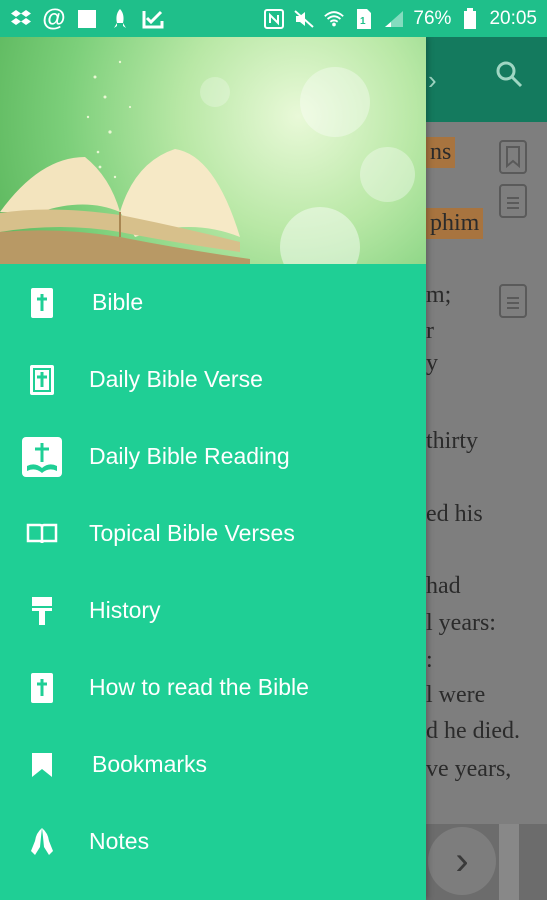  Describe the element at coordinates (363, 21) in the screenshot. I see `svg-text: 1` at that location.